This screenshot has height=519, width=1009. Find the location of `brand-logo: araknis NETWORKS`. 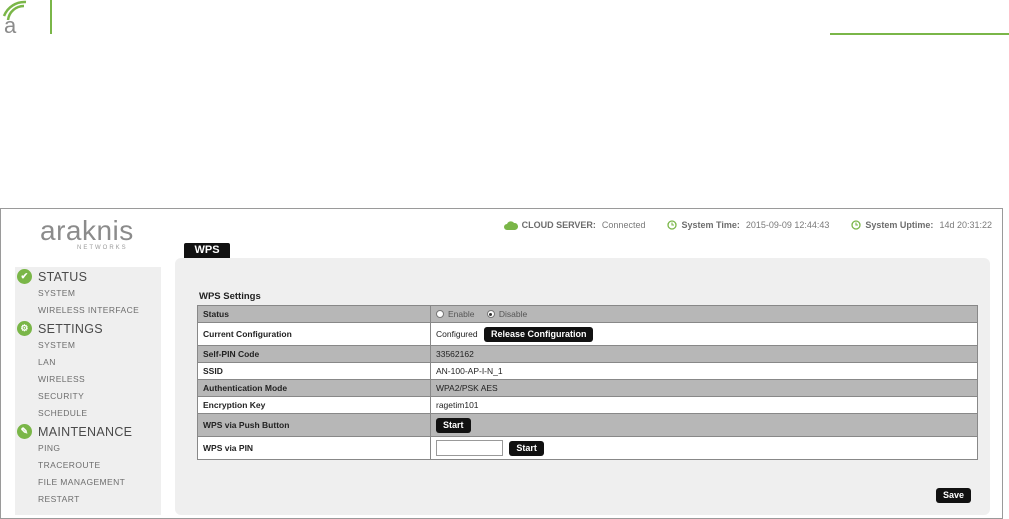

brand-logo: araknis NETWORKS is located at coordinates (97, 233).